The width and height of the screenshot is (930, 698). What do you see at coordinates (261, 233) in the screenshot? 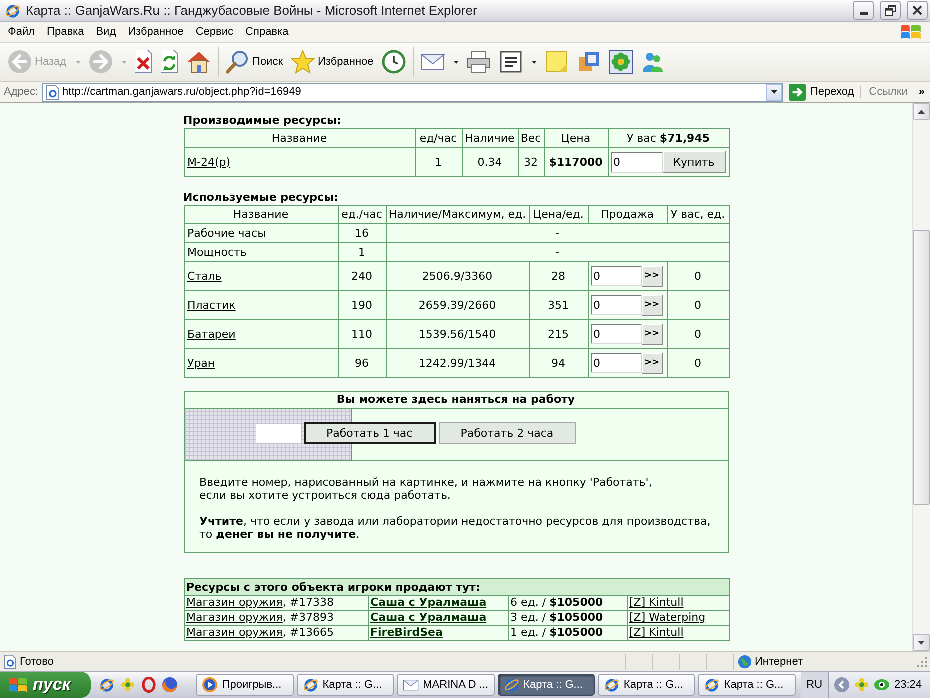
I see `table-cell: Рабочие часы` at bounding box center [261, 233].